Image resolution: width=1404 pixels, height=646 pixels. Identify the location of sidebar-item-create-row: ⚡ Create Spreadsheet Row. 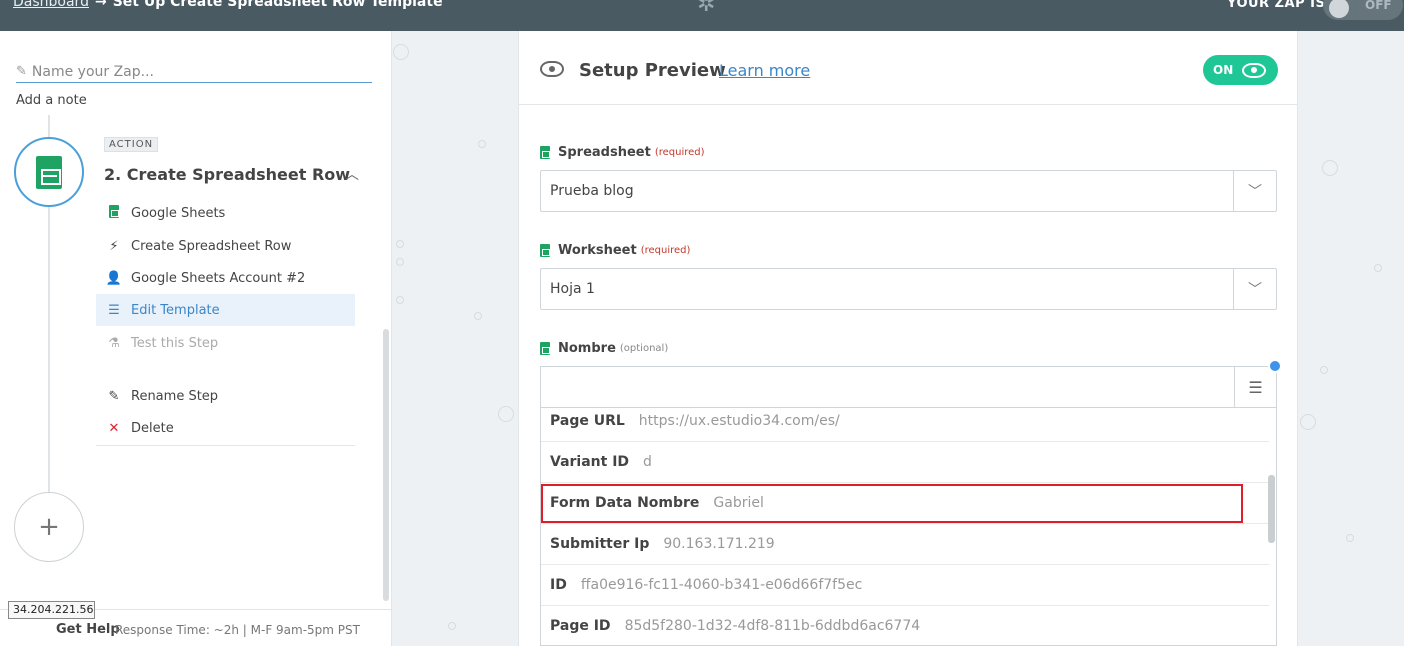
(225, 246).